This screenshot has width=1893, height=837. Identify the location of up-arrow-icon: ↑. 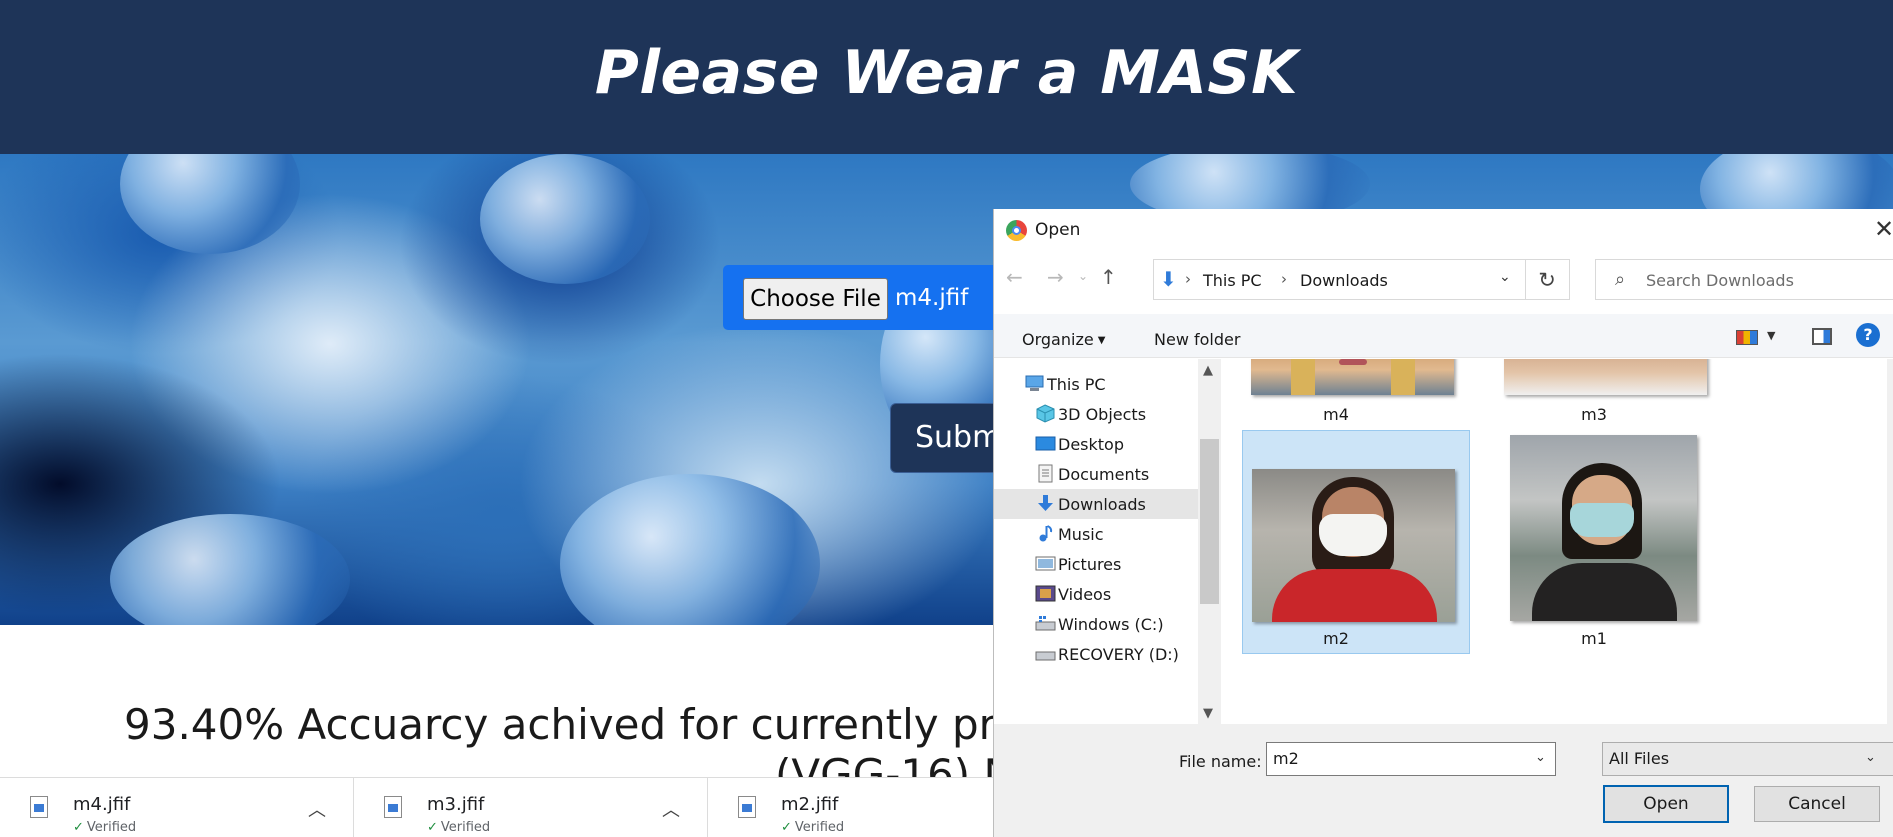
(1108, 277).